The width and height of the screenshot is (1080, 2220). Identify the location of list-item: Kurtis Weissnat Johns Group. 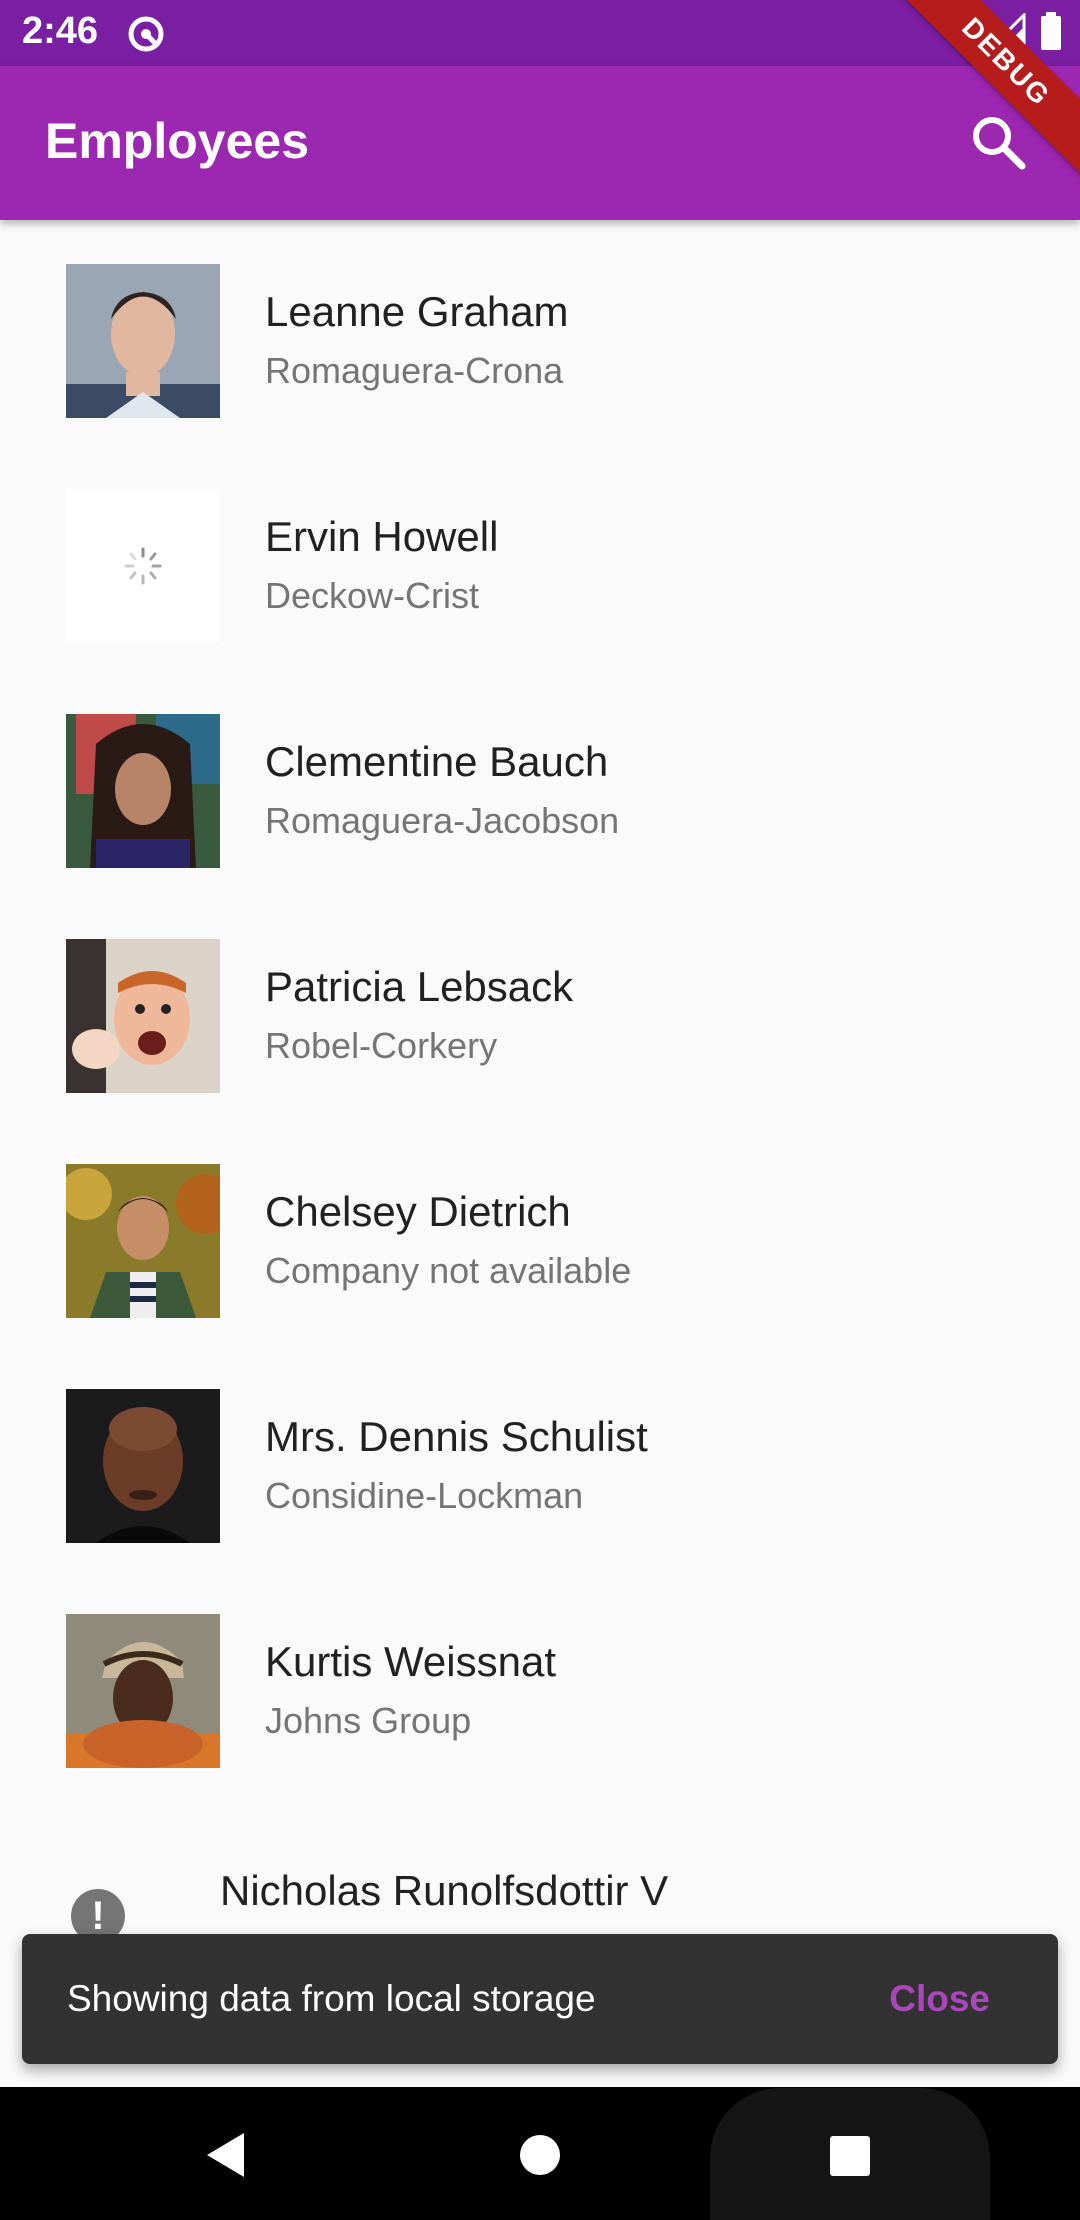
(540, 1682).